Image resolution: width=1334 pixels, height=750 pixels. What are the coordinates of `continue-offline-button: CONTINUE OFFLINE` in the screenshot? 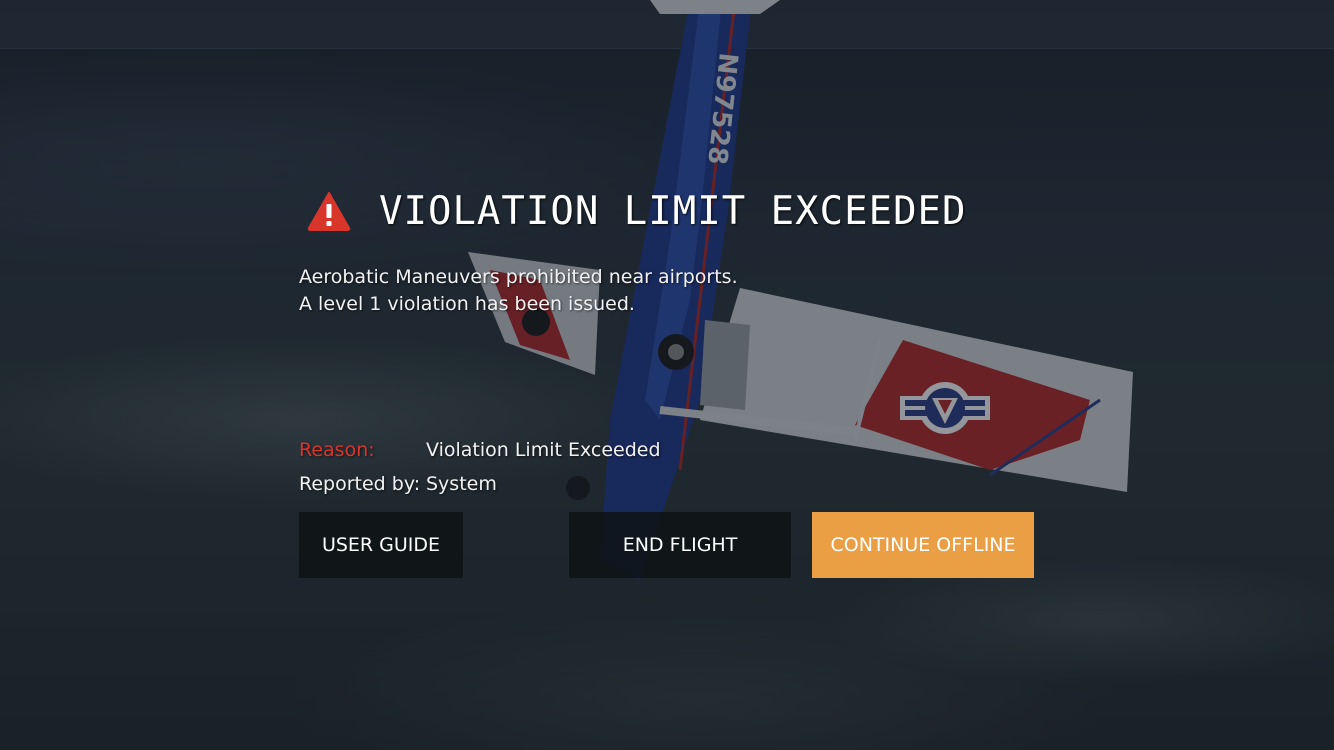 It's located at (923, 545).